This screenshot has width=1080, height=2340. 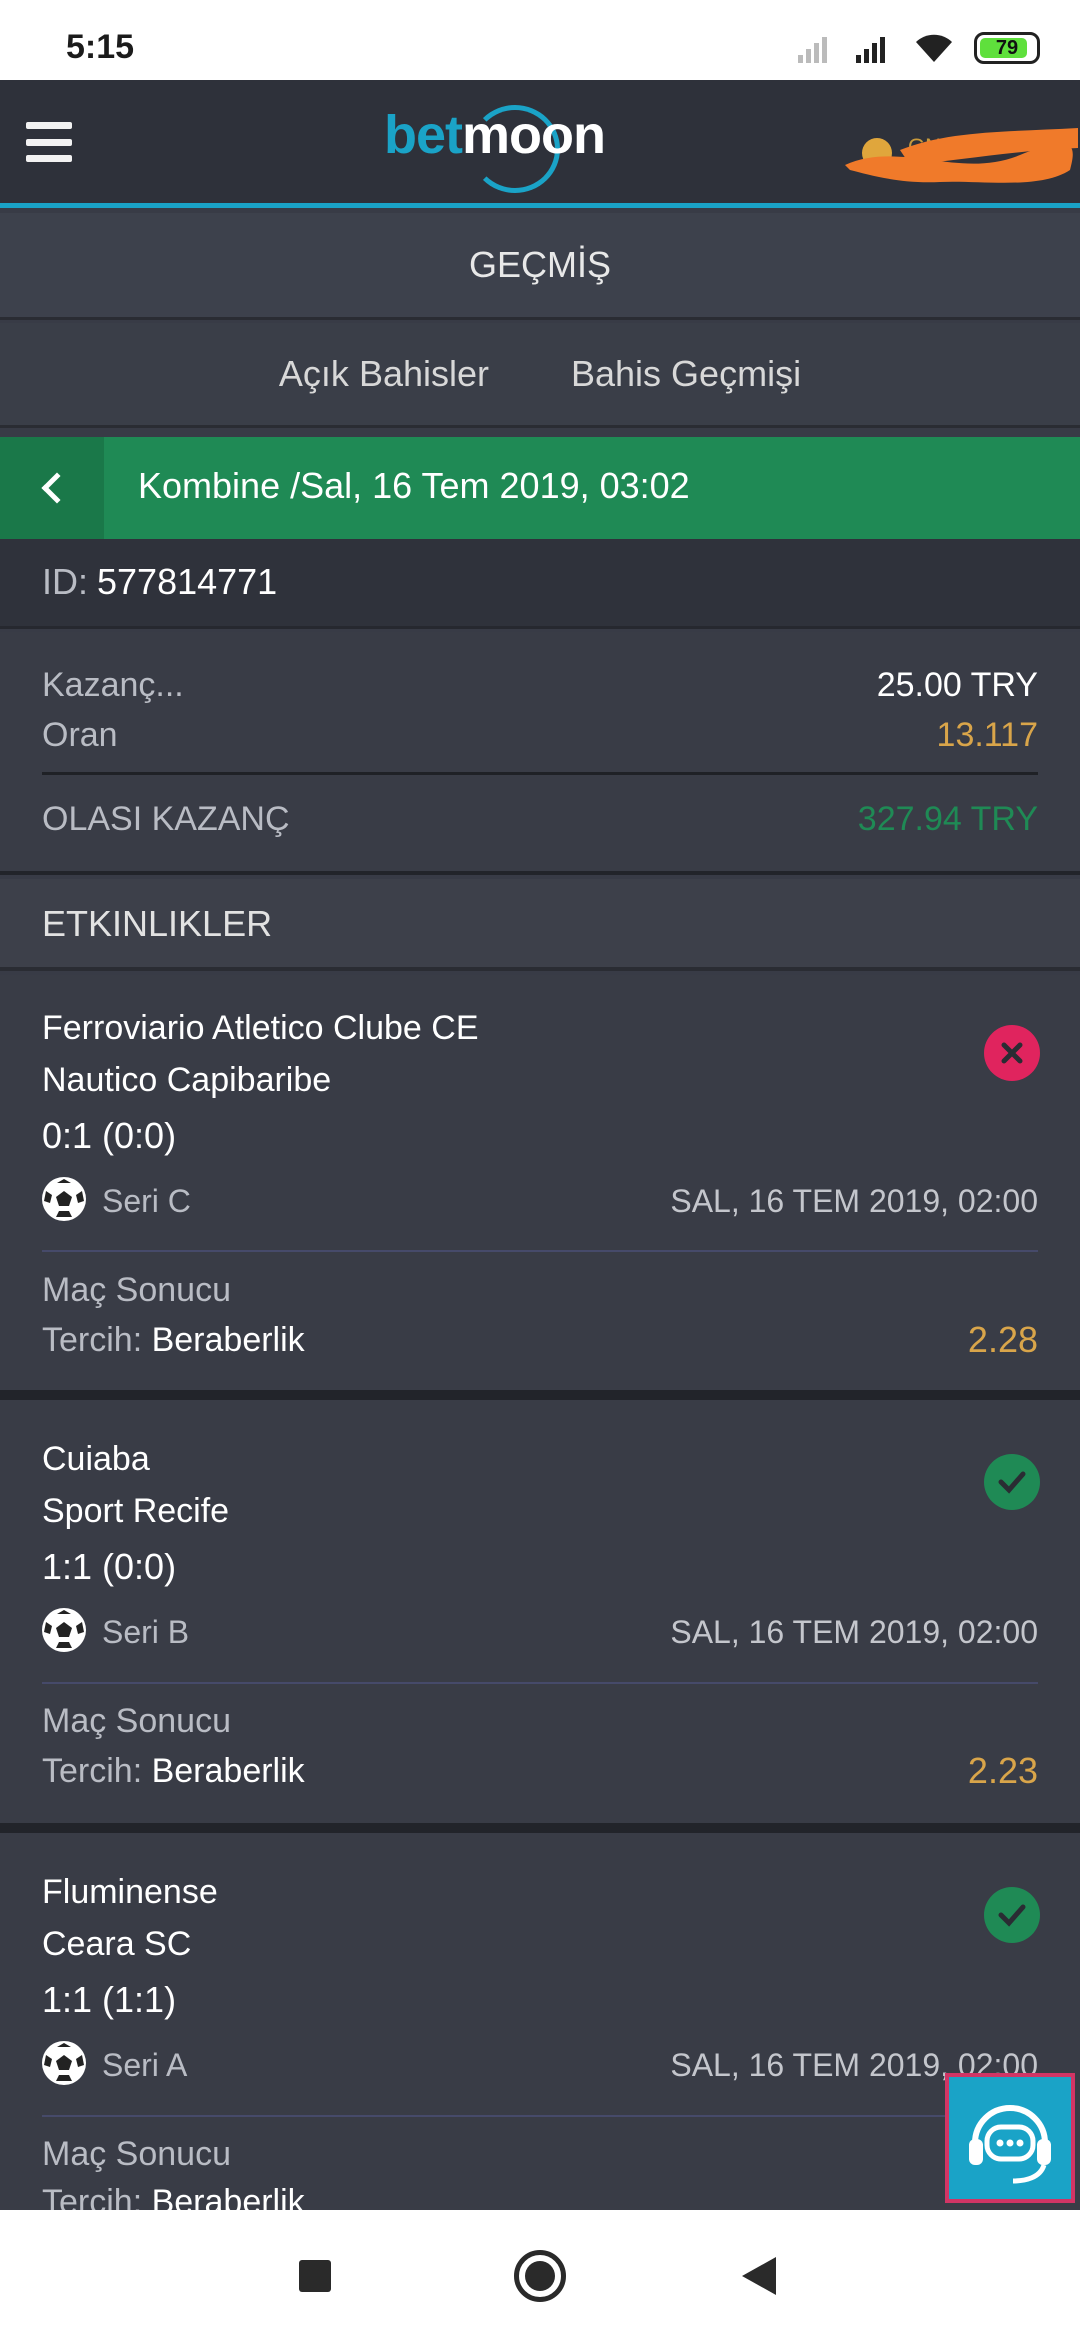 I want to click on away-team: Sport Recife, so click(x=136, y=1511).